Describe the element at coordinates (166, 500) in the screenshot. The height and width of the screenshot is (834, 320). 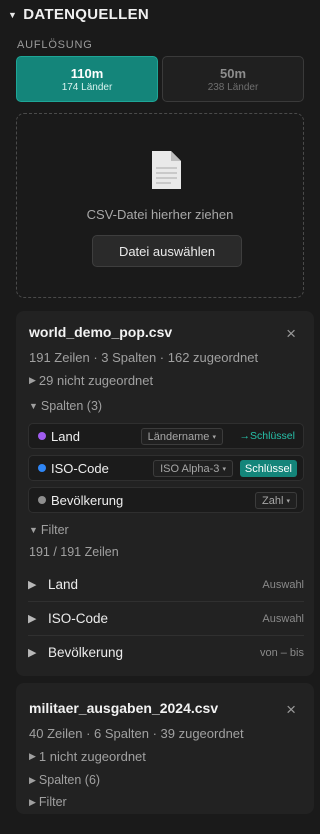
I see `column-row-bevoelkerung: Bevölkerung Zahl ▾` at that location.